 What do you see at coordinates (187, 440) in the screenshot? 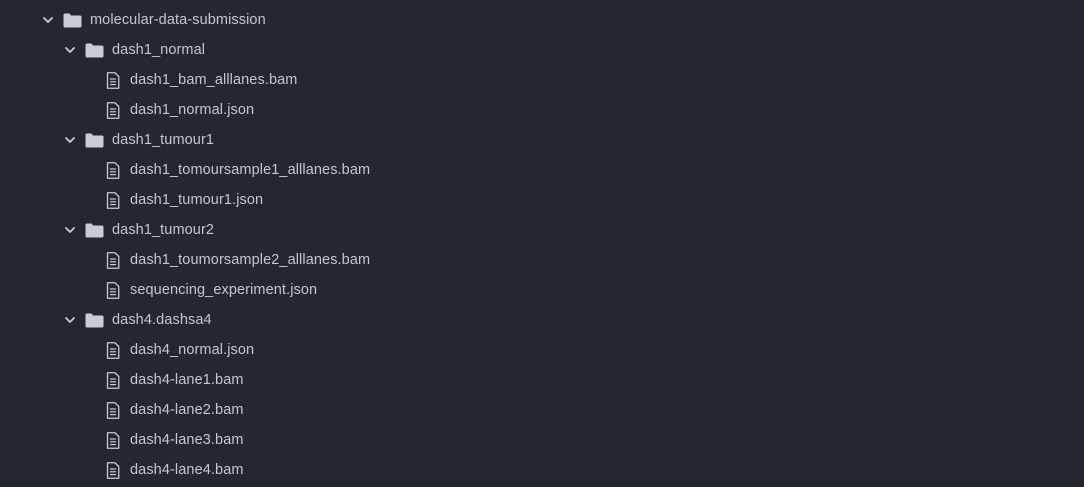
I see `file-label: dash4-lane3.bam` at bounding box center [187, 440].